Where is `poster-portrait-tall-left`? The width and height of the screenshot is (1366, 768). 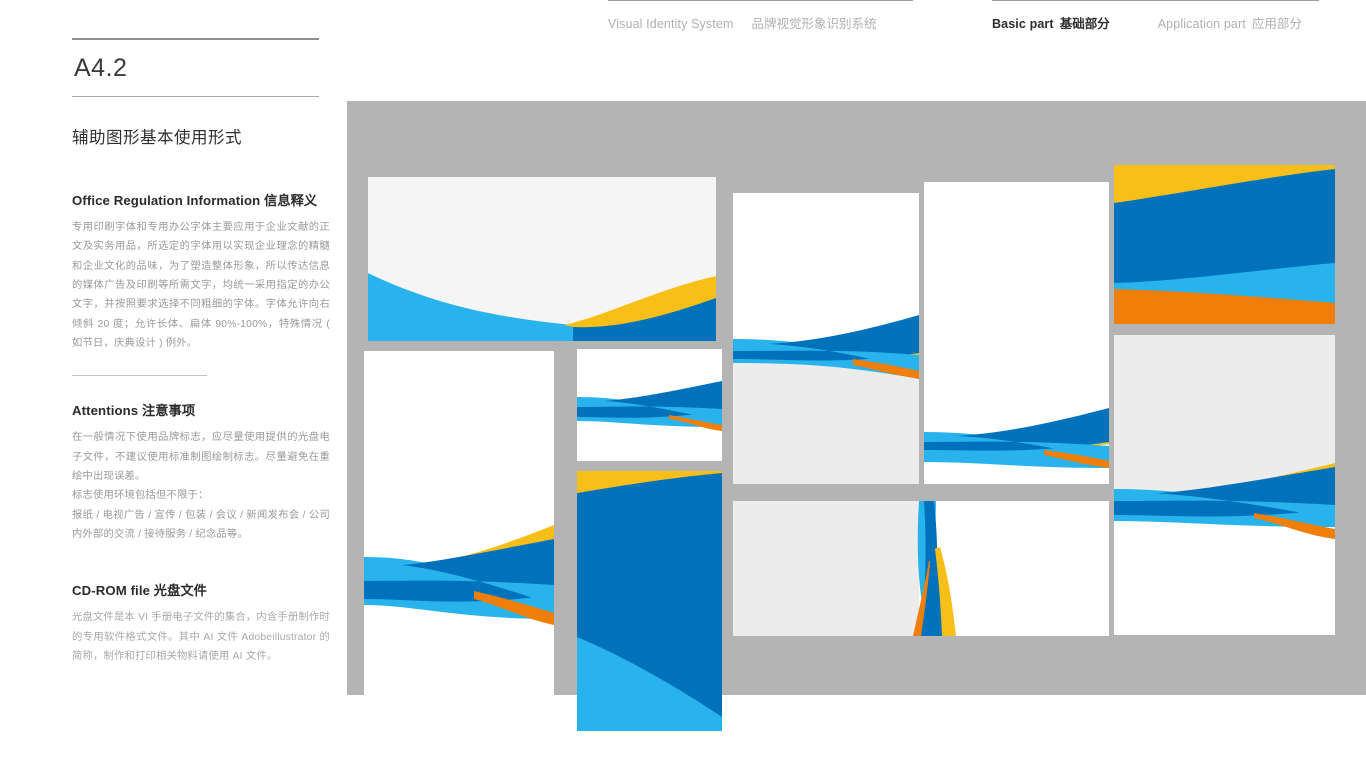 poster-portrait-tall-left is located at coordinates (459, 530).